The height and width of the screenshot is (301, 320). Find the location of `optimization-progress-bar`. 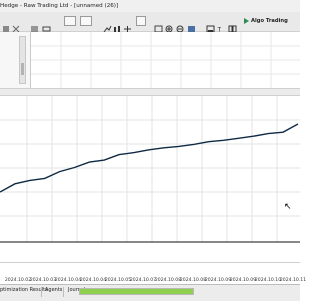

optimization-progress-bar is located at coordinates (136, 291).